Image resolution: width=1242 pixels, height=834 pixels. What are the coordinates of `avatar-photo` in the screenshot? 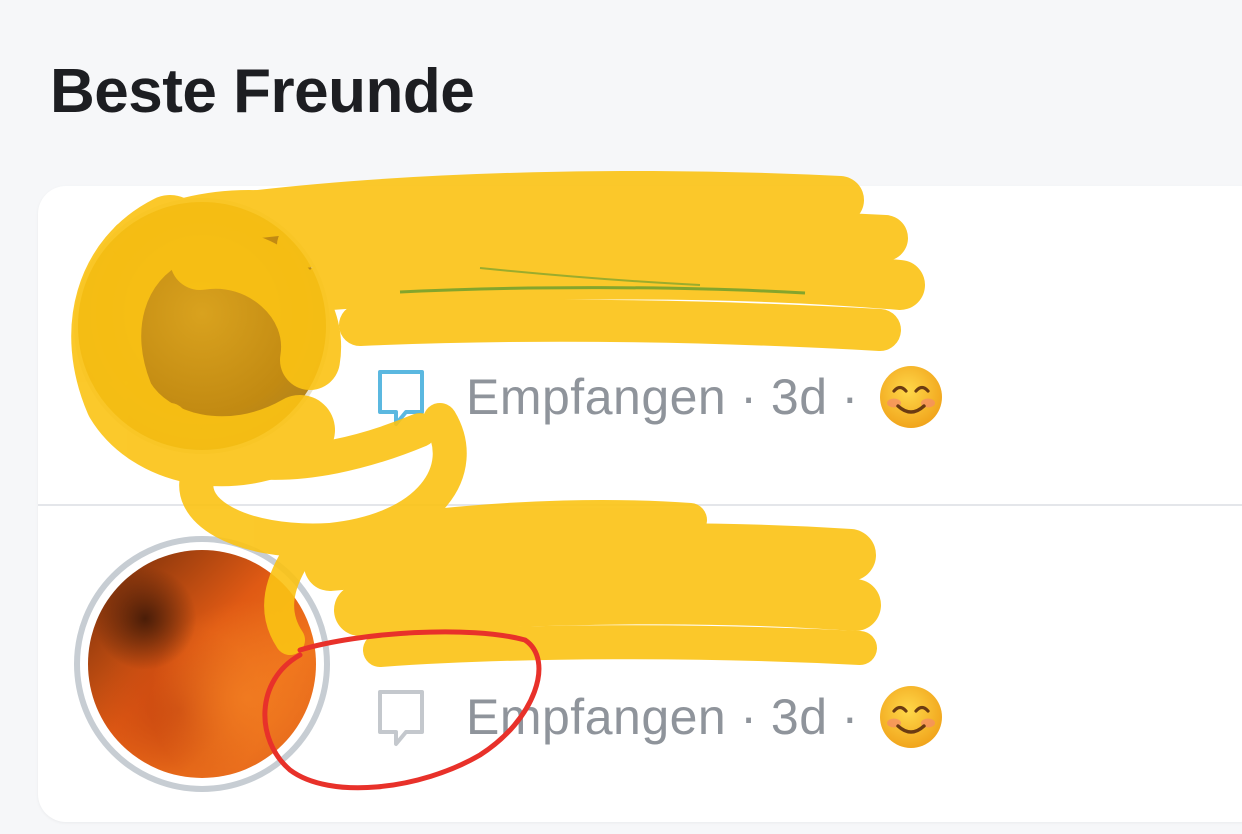 It's located at (202, 664).